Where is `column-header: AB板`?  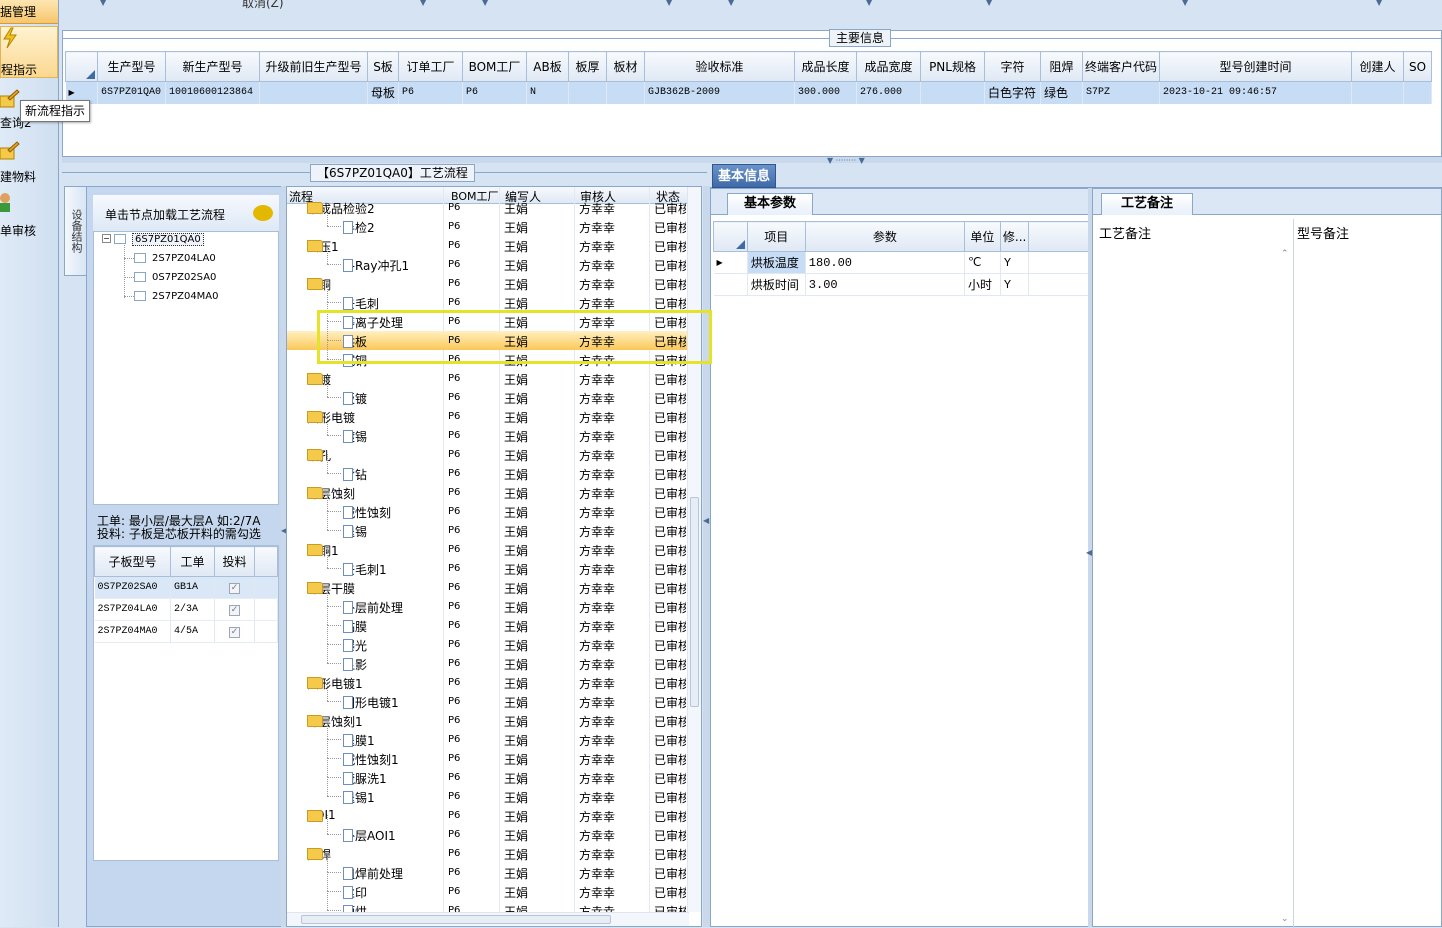
column-header: AB板 is located at coordinates (548, 66).